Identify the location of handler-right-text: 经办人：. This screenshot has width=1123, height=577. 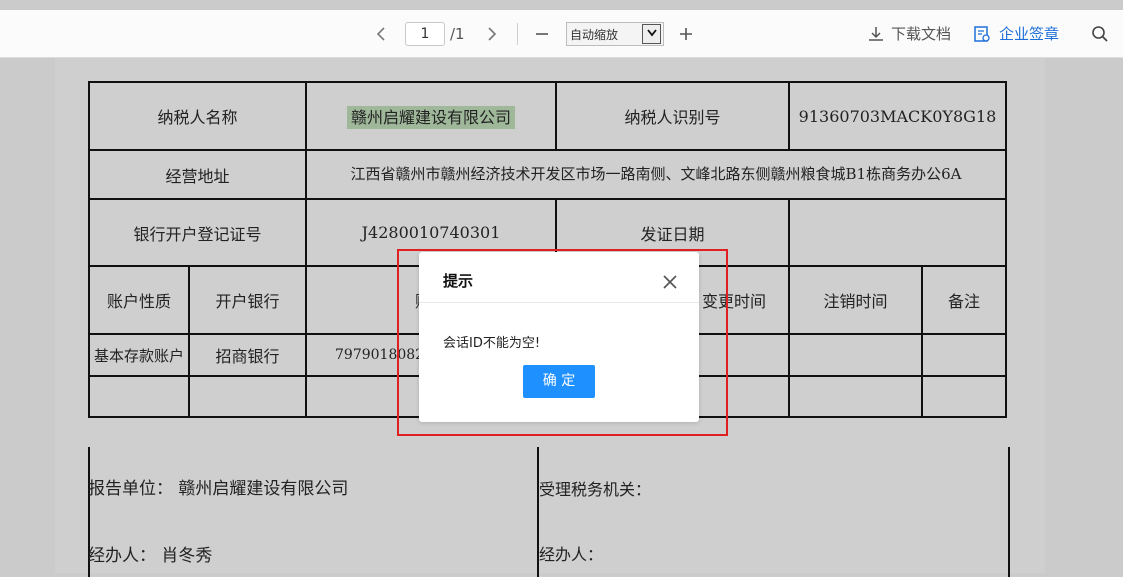
(571, 554).